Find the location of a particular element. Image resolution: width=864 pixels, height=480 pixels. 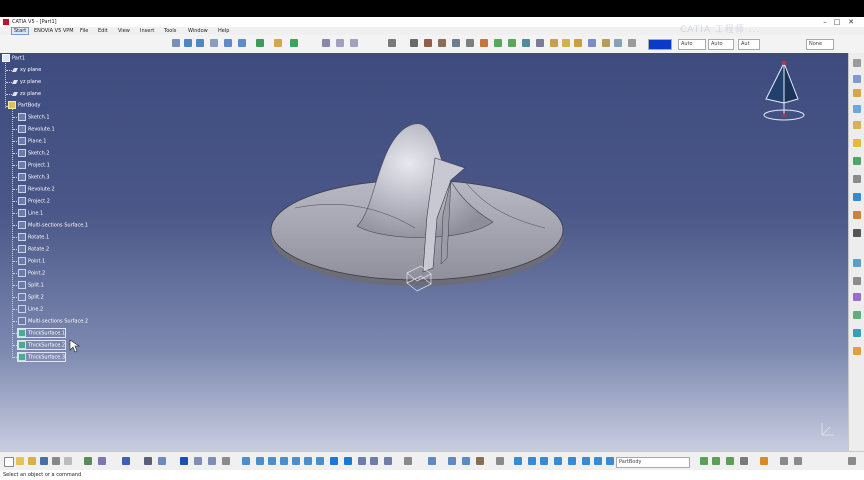

extract-icon is located at coordinates (518, 461).